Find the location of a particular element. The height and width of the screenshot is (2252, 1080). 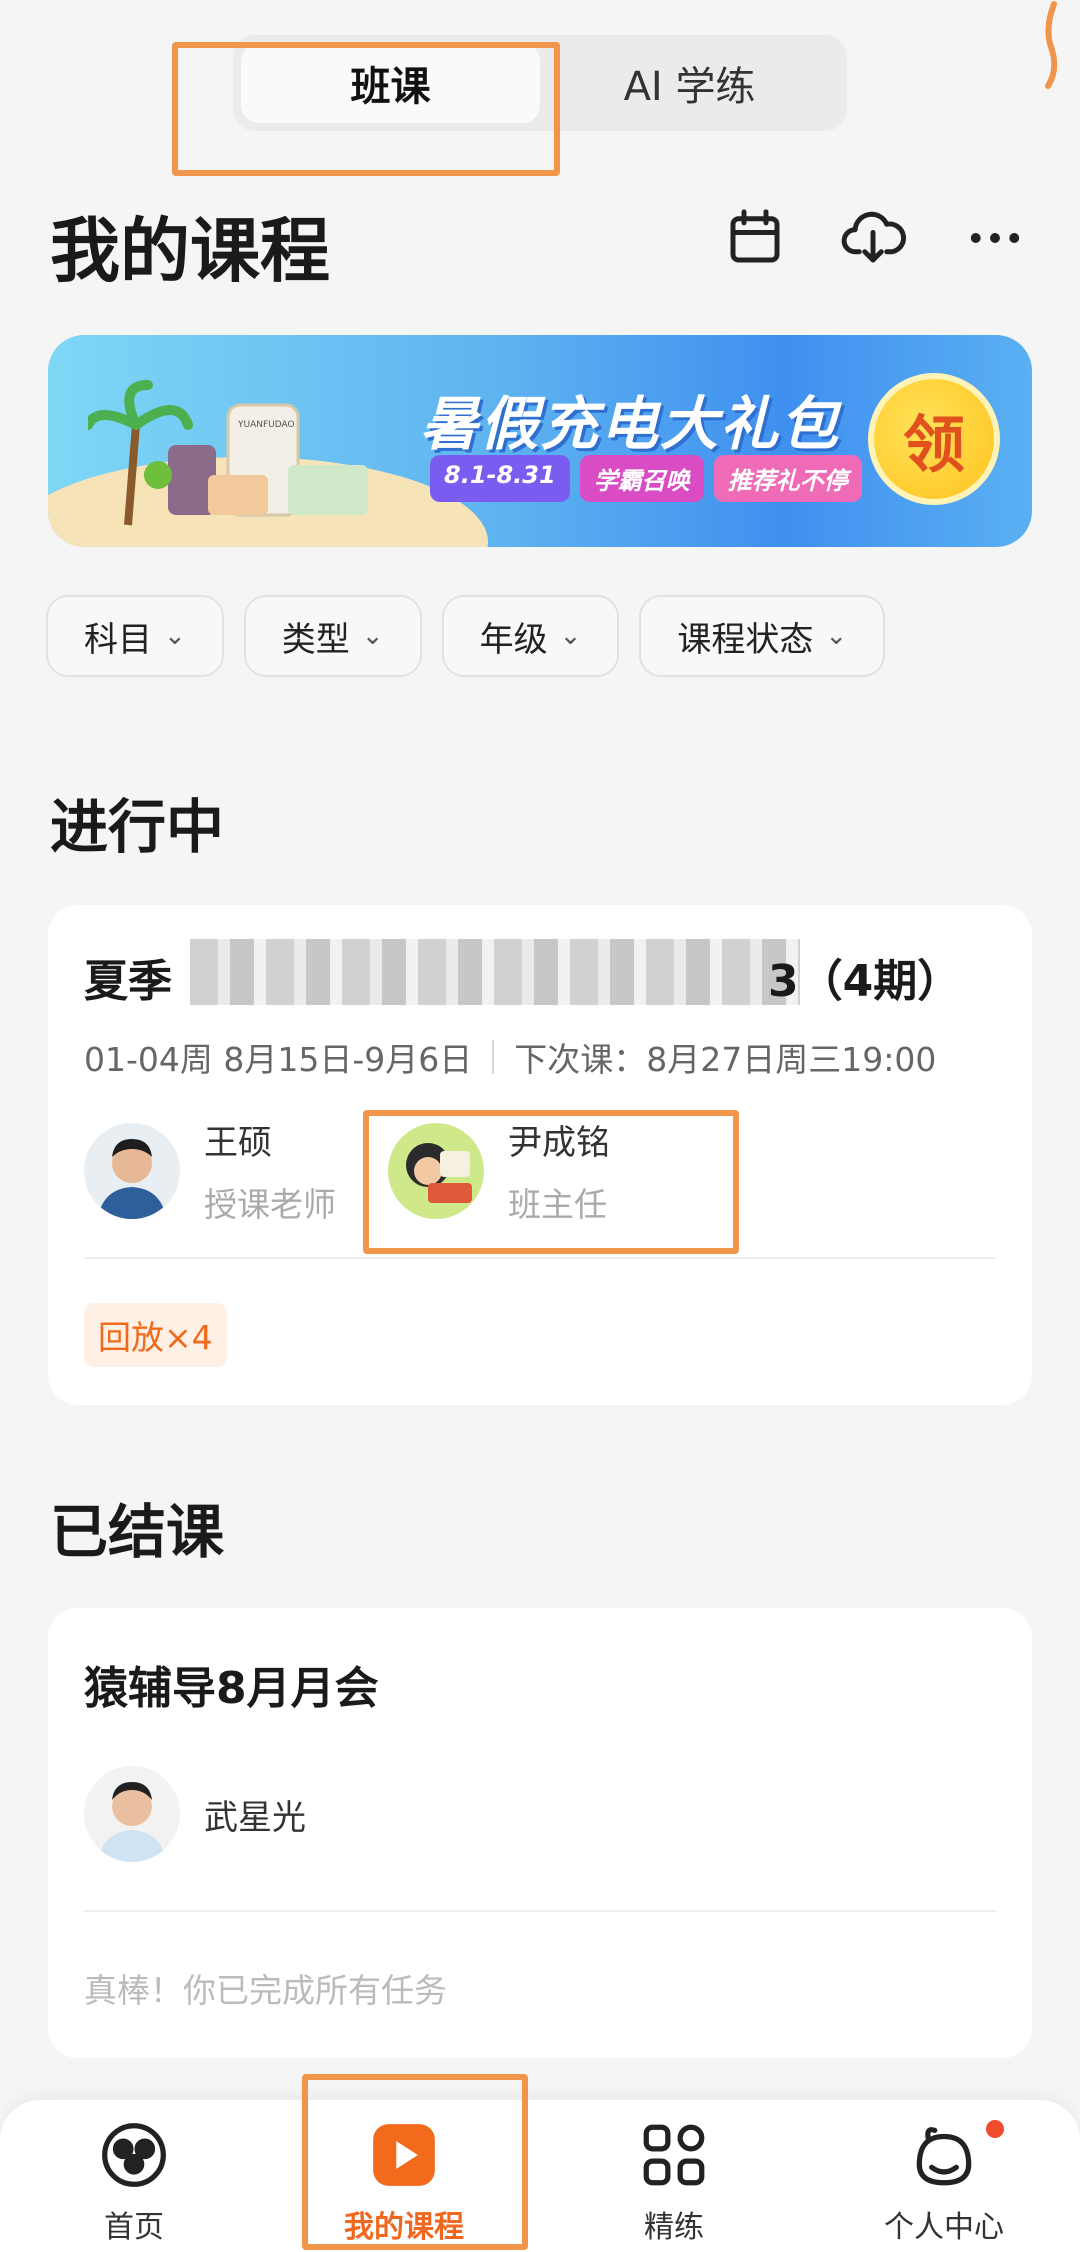

course-title-suffix: 3（4期） is located at coordinates (865, 981).